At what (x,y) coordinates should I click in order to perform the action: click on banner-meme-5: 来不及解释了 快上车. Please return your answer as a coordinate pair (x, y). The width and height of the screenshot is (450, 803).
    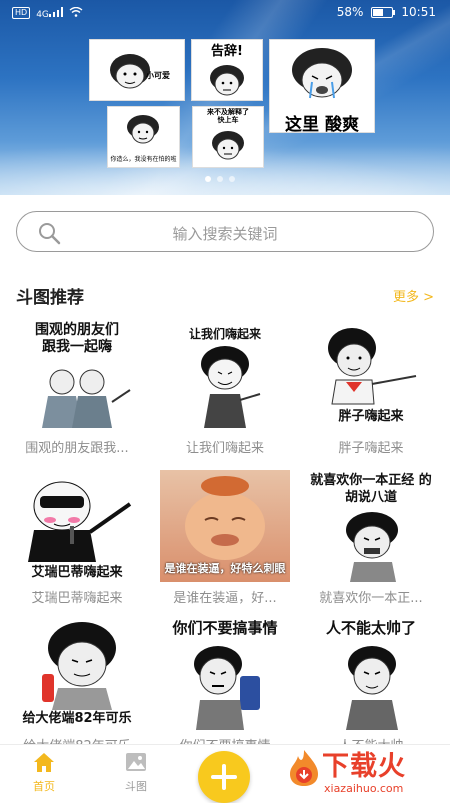
    Looking at the image, I should click on (228, 137).